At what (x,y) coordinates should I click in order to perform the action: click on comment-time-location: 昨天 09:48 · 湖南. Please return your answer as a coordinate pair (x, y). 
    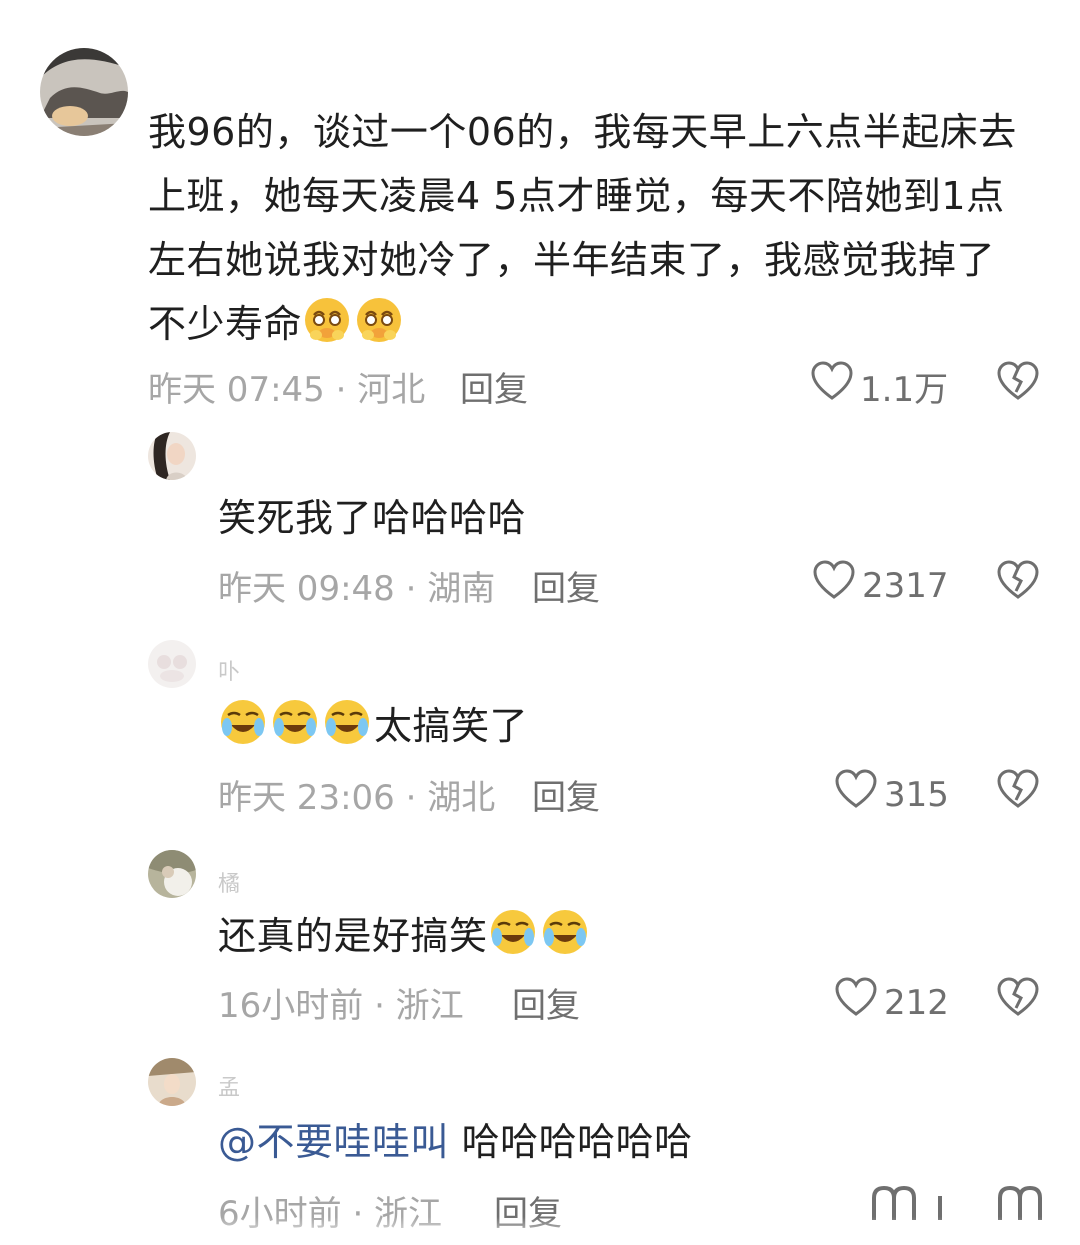
    Looking at the image, I should click on (357, 589).